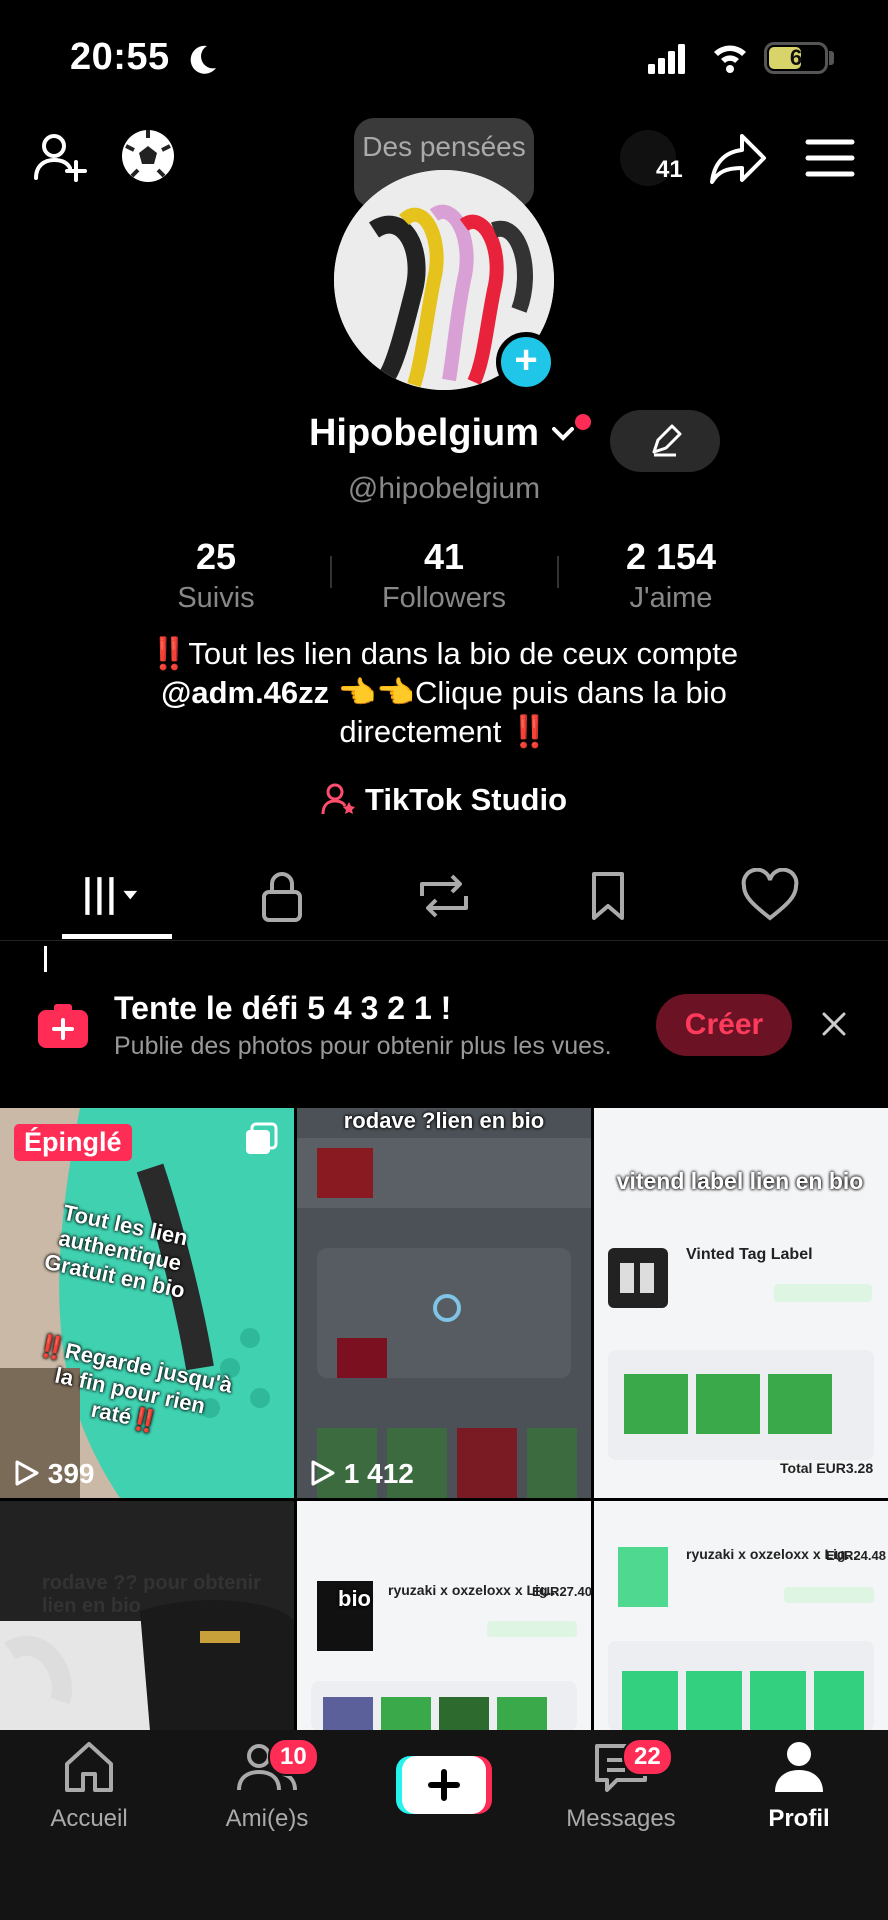 Image resolution: width=888 pixels, height=1920 pixels. Describe the element at coordinates (669, 169) in the screenshot. I see `notification-count: 41` at that location.